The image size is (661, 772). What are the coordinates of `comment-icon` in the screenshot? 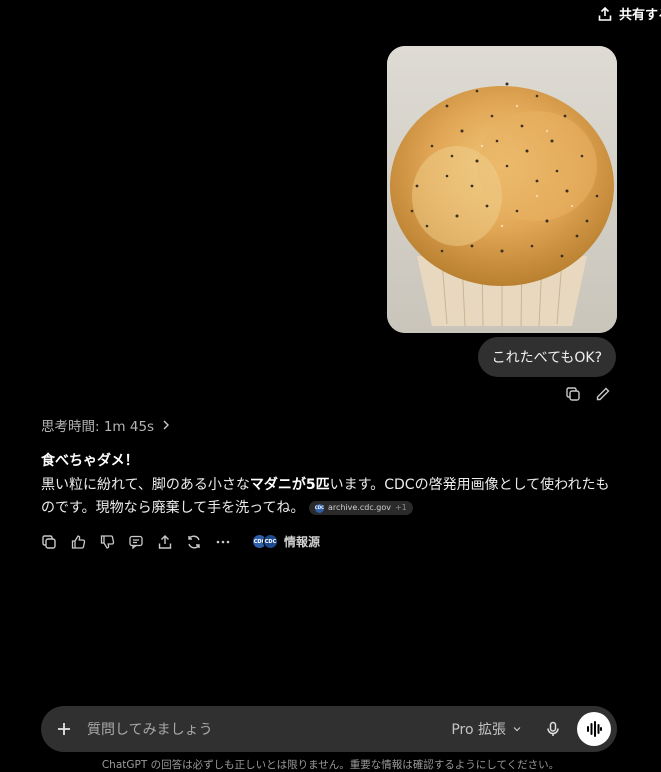 It's located at (136, 542).